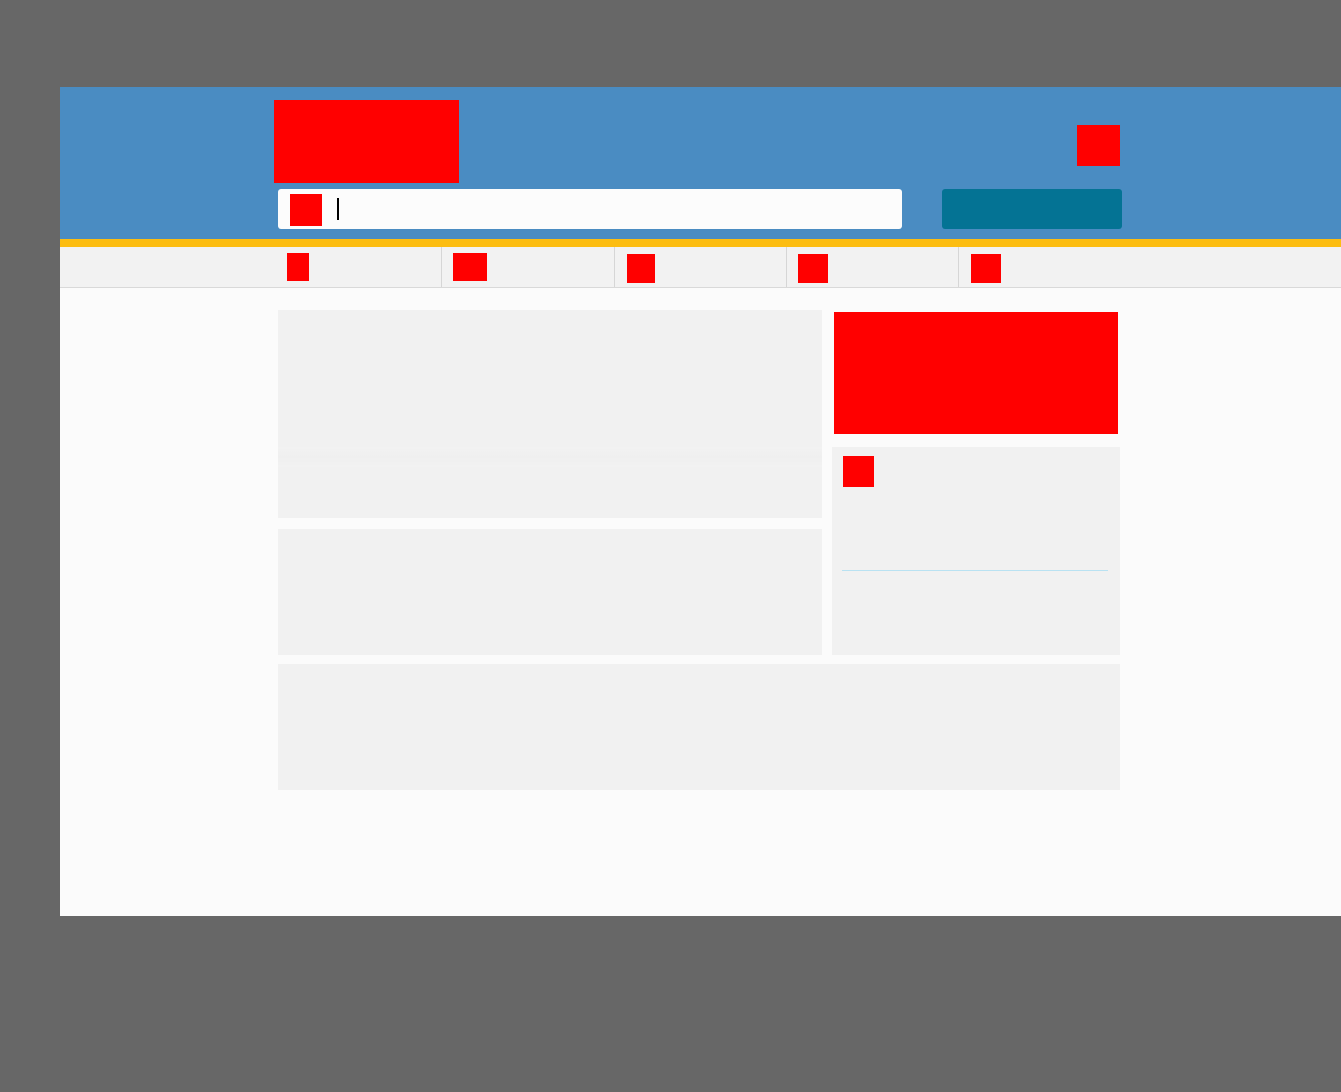  I want to click on sidebar-card-icon, so click(858, 471).